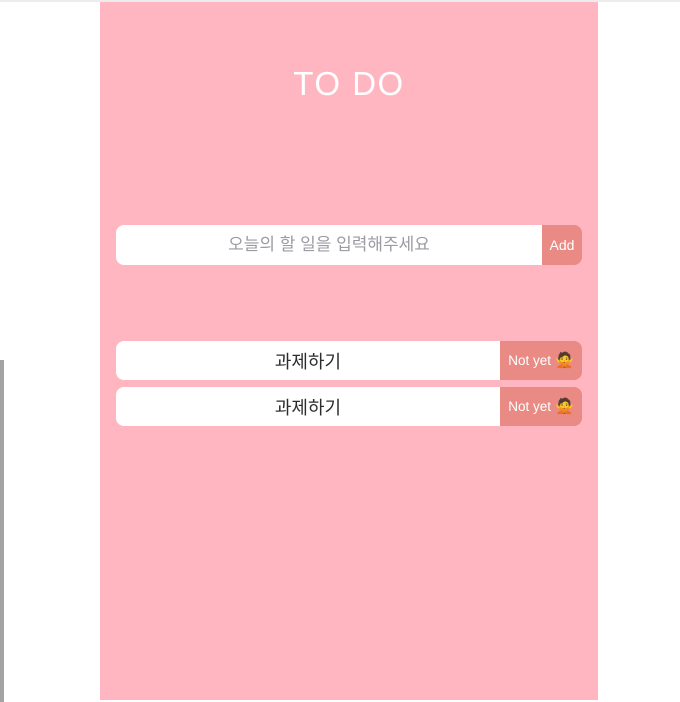 The image size is (680, 702). Describe the element at coordinates (349, 383) in the screenshot. I see `todo-list: 과제하기 Not yet 🙅 과제하기 Not yet 🙅` at that location.